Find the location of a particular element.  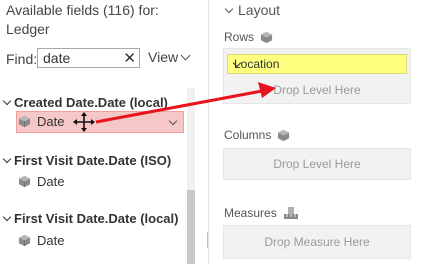

columns-label: Columns is located at coordinates (257, 135).